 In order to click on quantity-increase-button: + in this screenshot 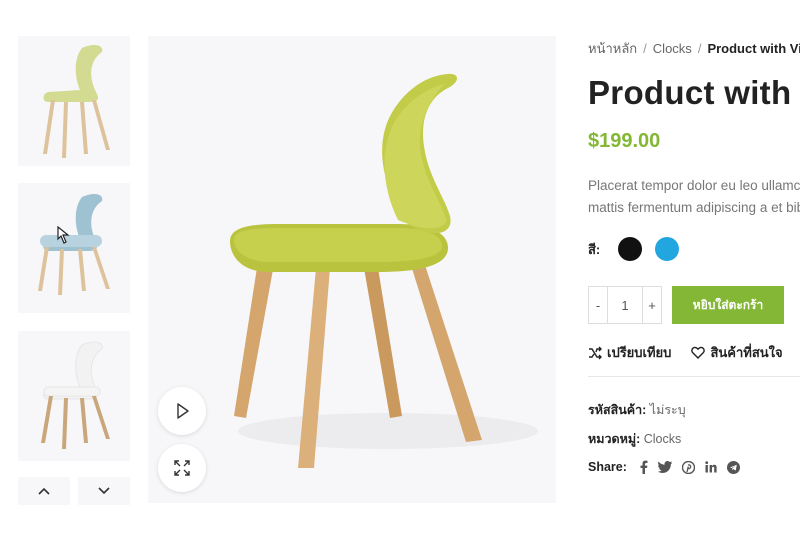, I will do `click(652, 305)`.